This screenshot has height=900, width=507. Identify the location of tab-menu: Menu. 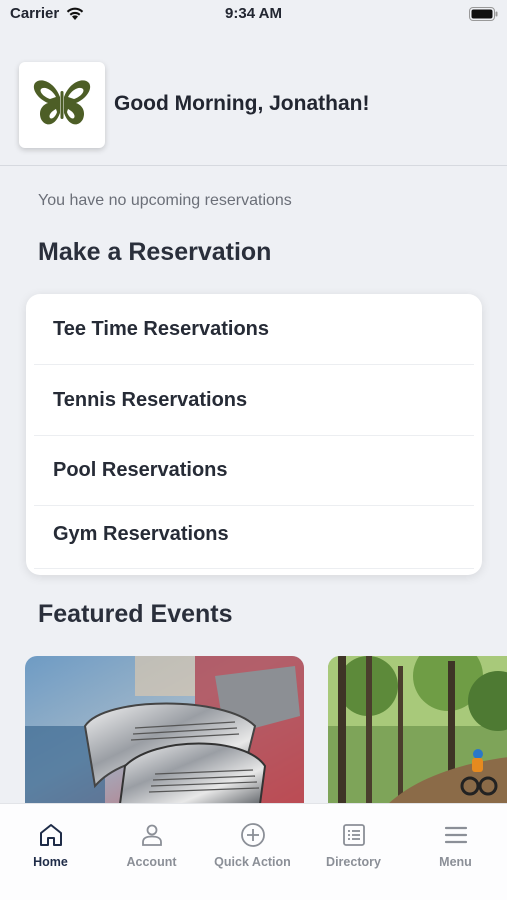
(455, 844).